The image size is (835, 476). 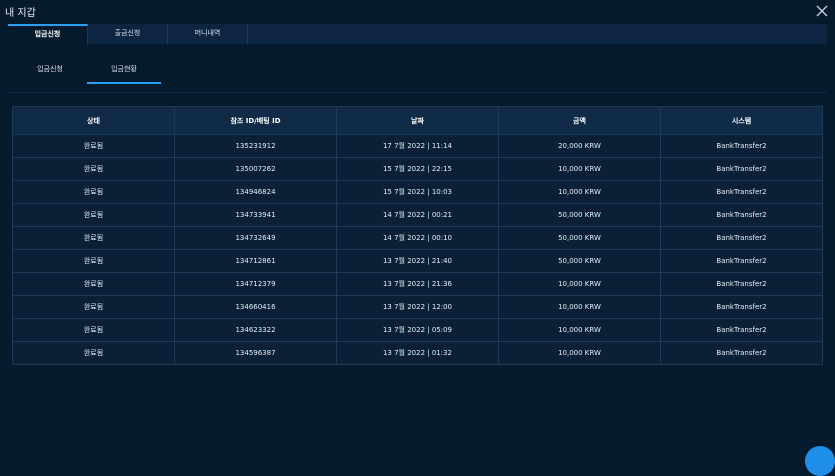 I want to click on date-cell: 13 7월 2022 | 01:32, so click(x=417, y=353).